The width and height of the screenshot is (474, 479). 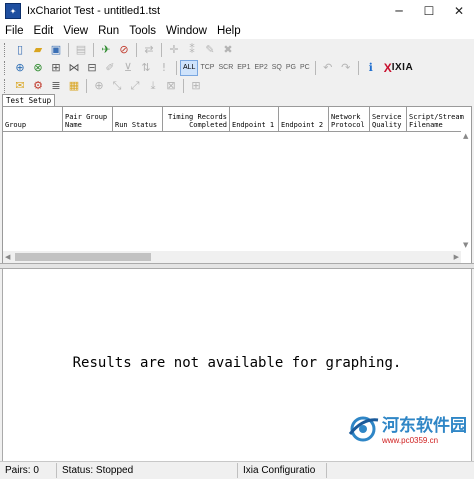 I want to click on horizontal-scrollbar: ◀ ▶, so click(x=232, y=257).